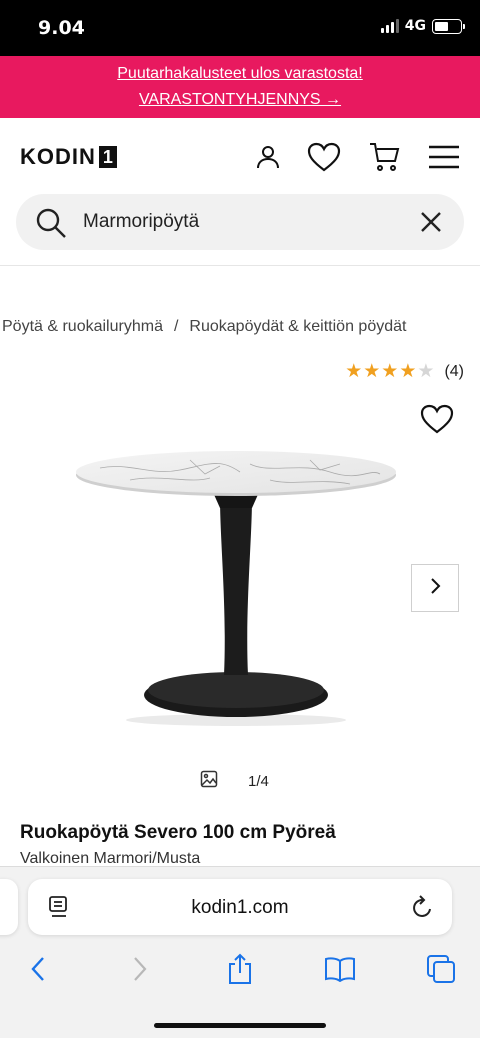  Describe the element at coordinates (384, 157) in the screenshot. I see `cart-icon` at that location.